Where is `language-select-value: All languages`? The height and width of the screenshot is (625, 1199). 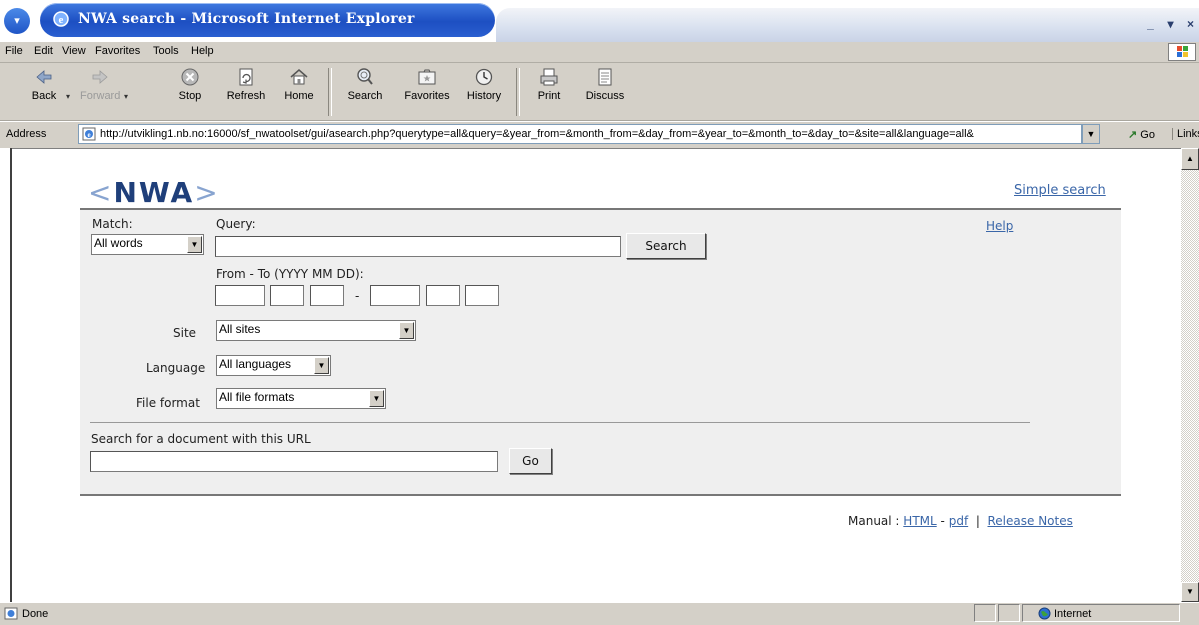 language-select-value: All languages is located at coordinates (255, 364).